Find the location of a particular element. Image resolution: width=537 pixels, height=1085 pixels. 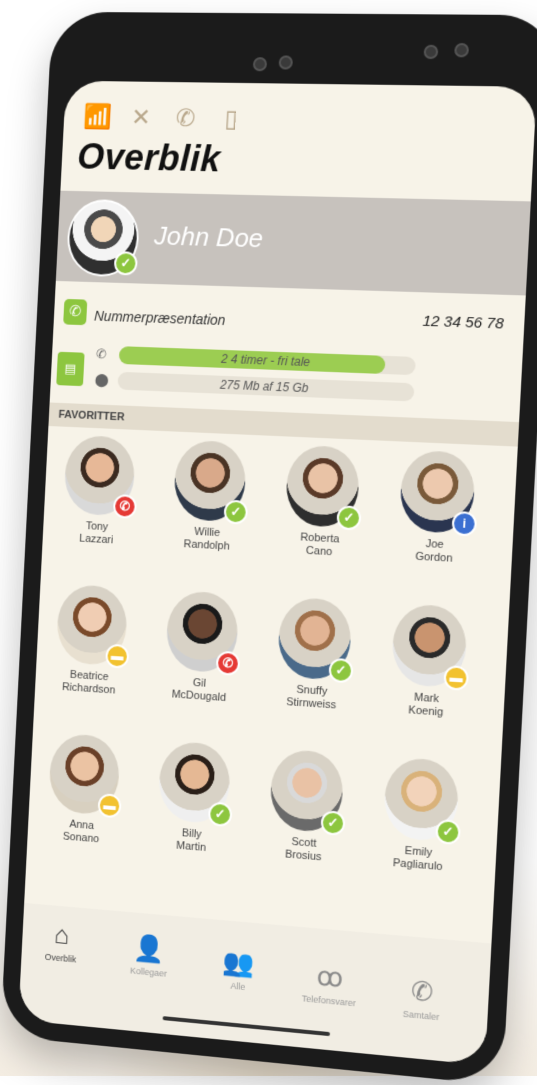

favorite-contact: ▬ Anna Sonano is located at coordinates (83, 790).